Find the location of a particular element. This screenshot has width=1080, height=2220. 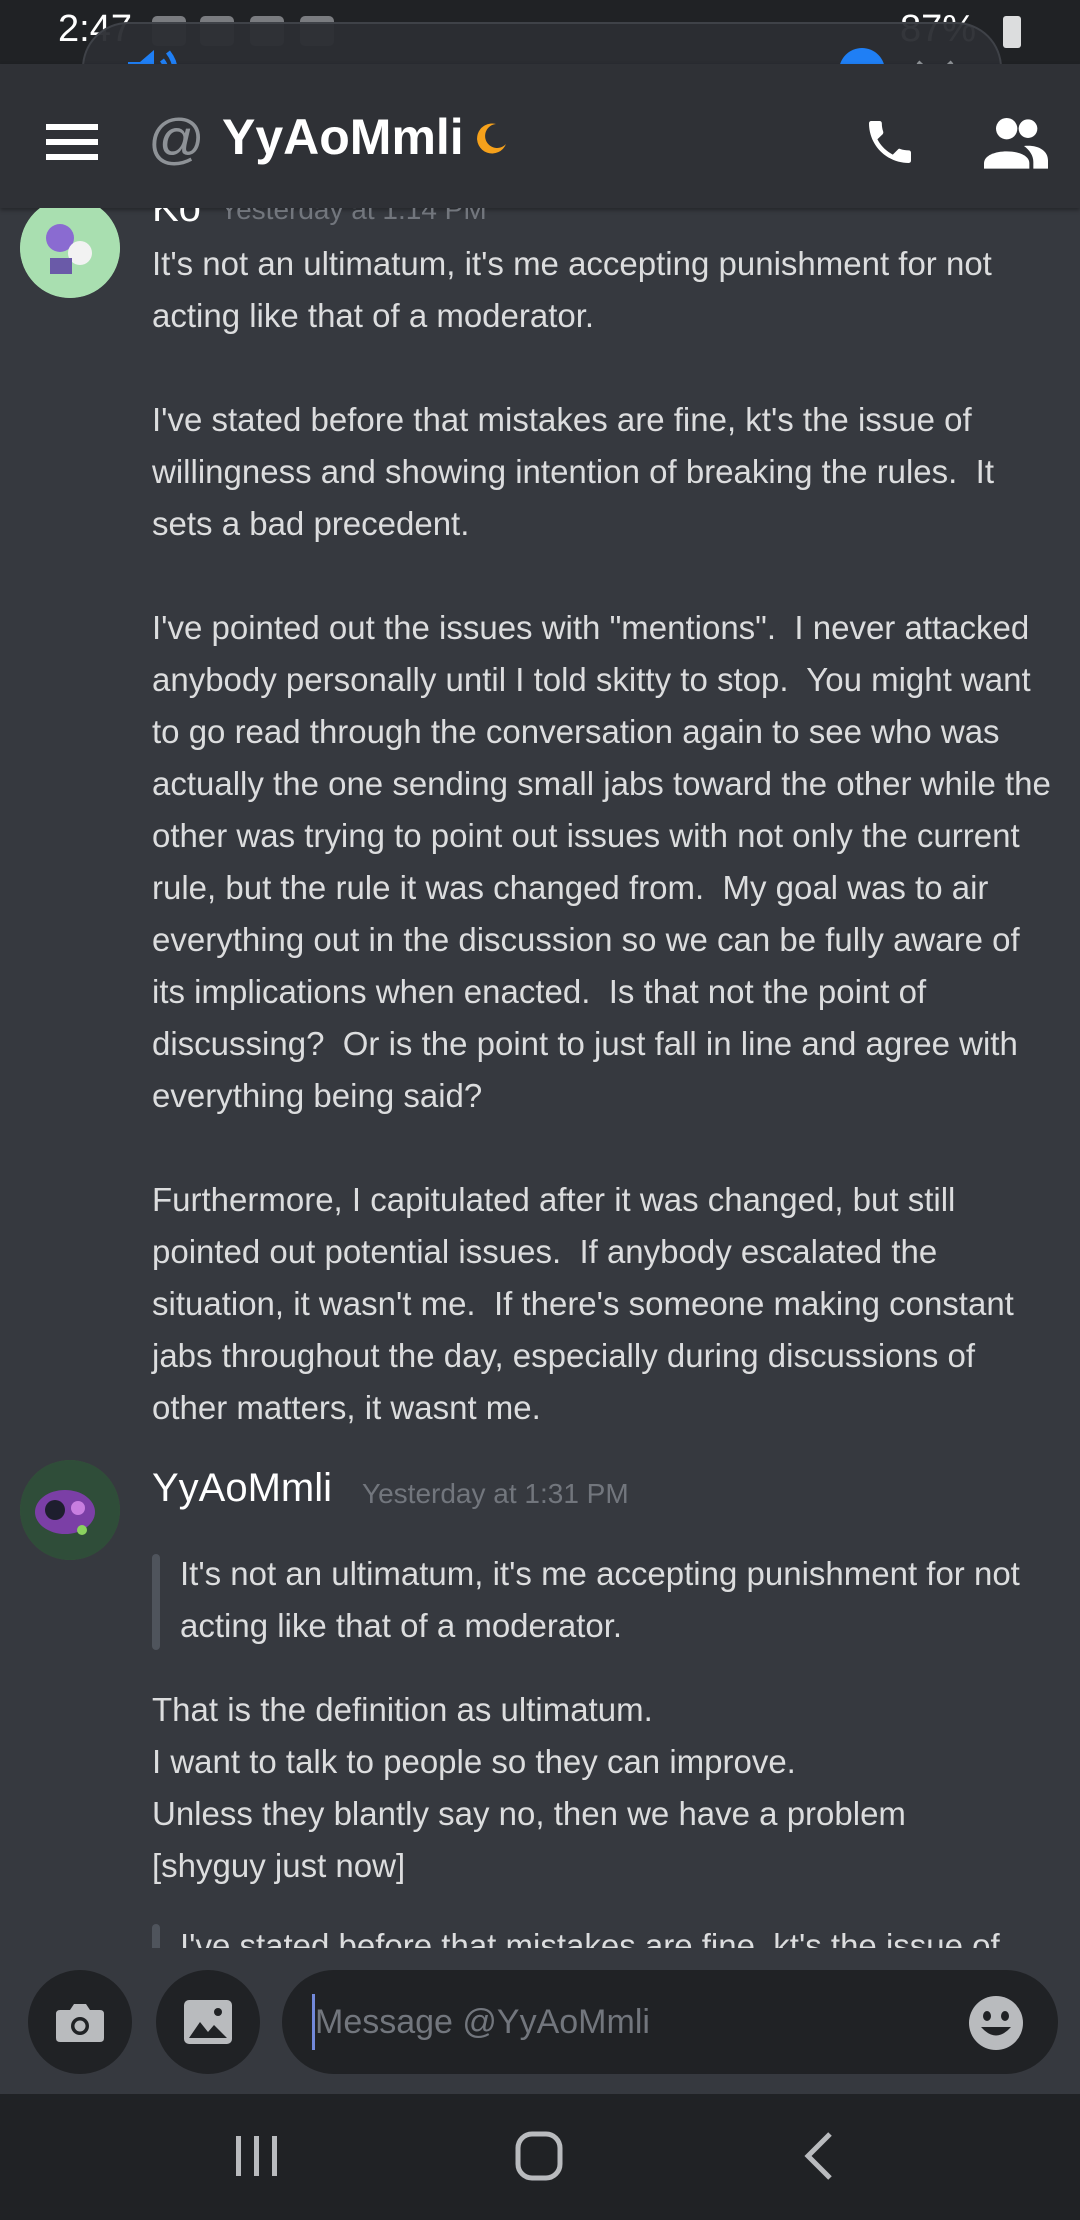

message-author: Ko is located at coordinates (176, 219).